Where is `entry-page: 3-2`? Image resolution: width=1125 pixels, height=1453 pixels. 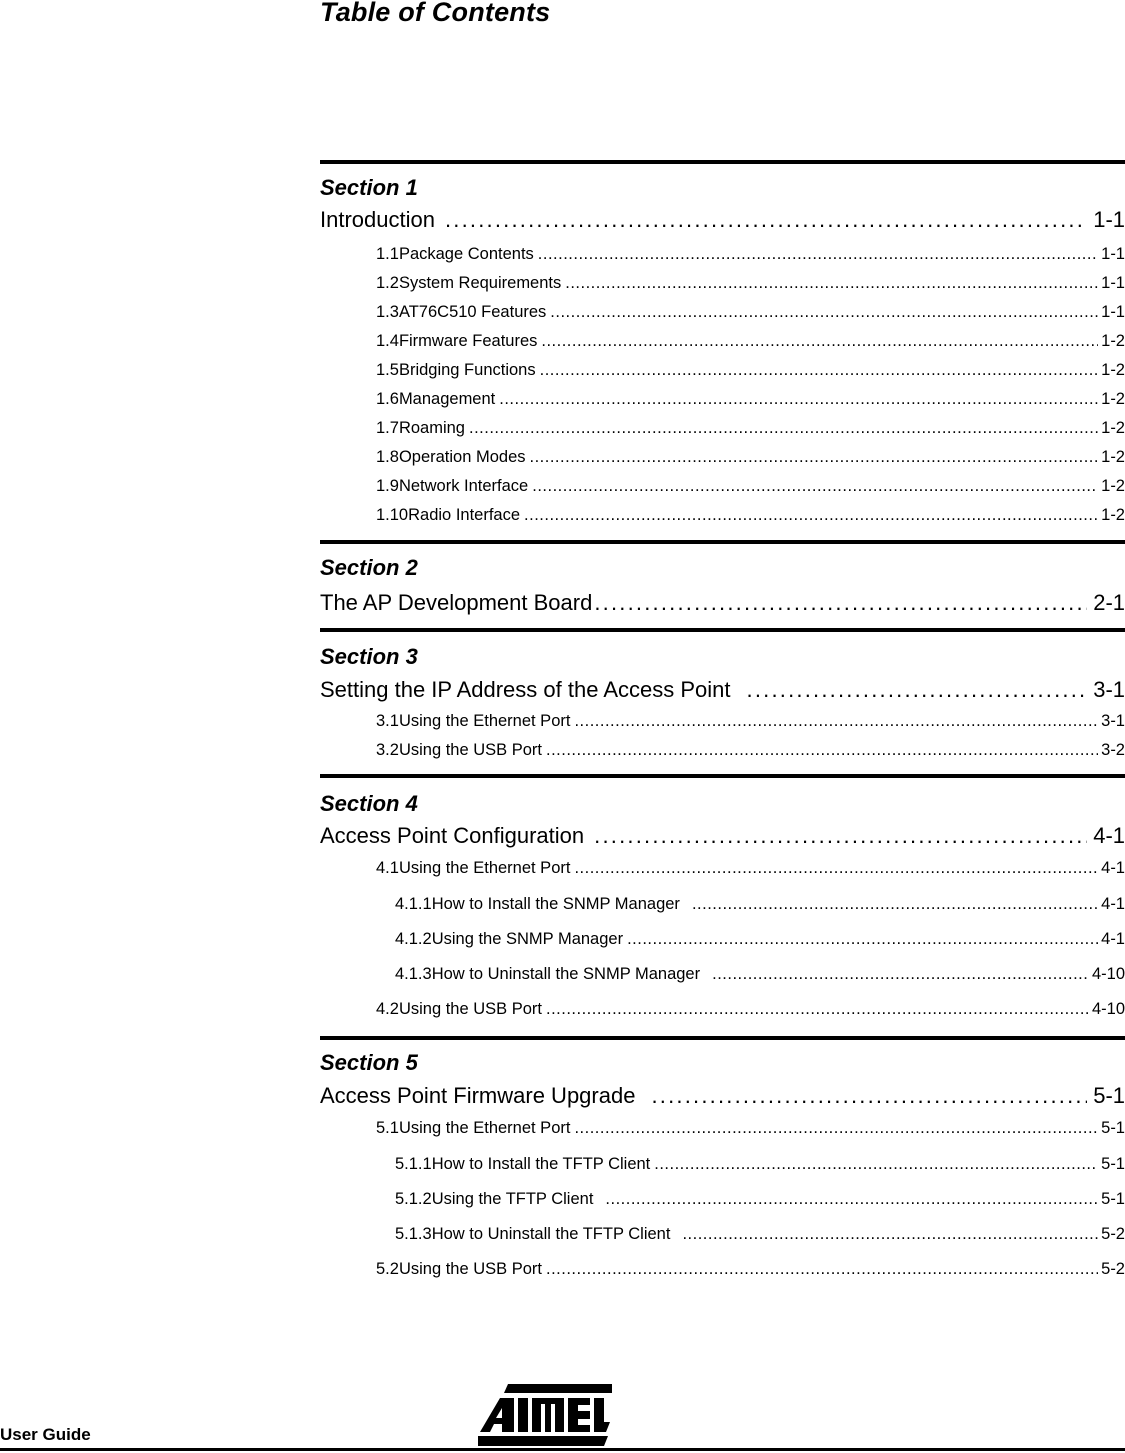
entry-page: 3-2 is located at coordinates (1113, 750).